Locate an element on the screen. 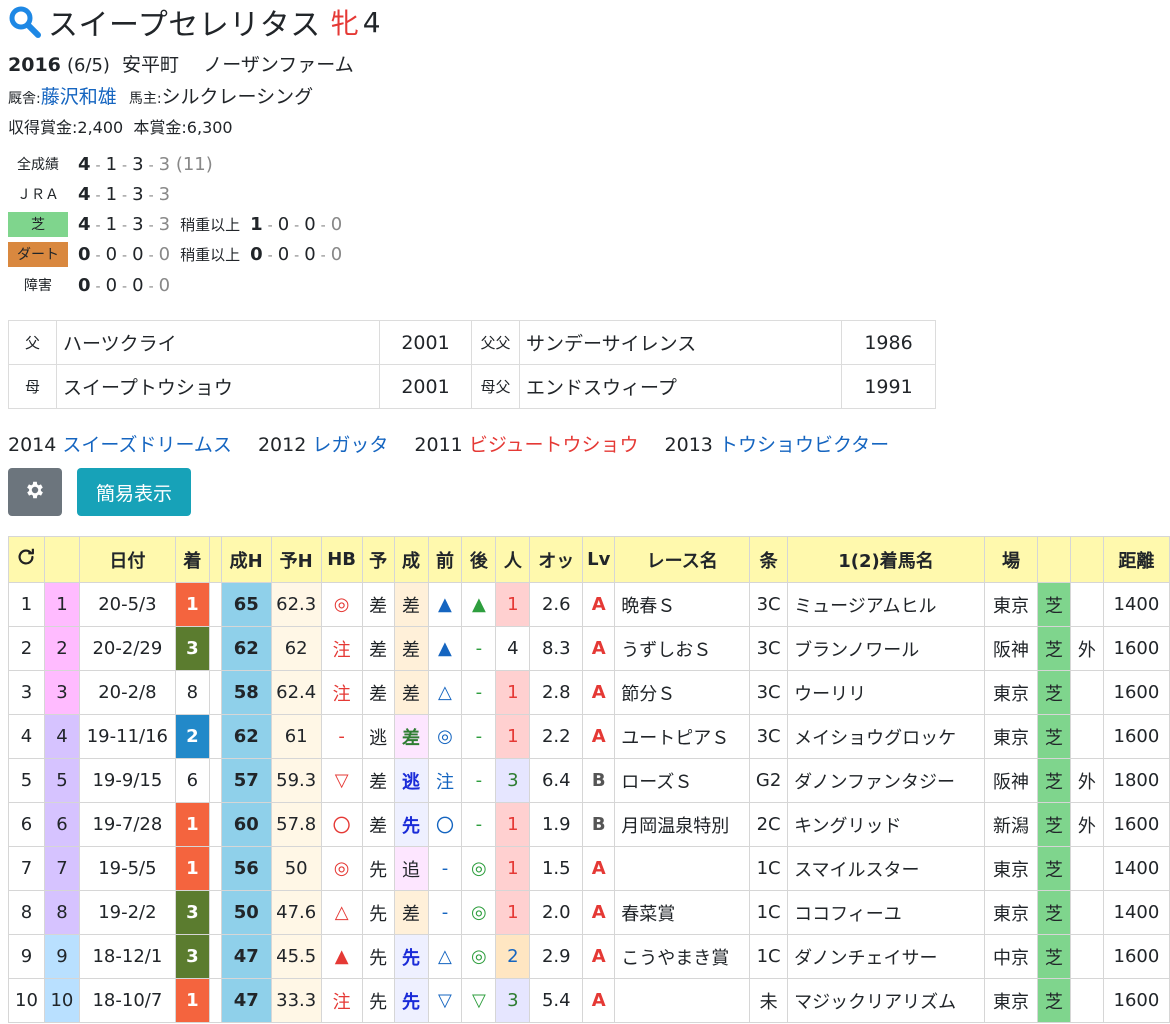 The image size is (1170, 1024). predicted-style: 差 is located at coordinates (378, 604).